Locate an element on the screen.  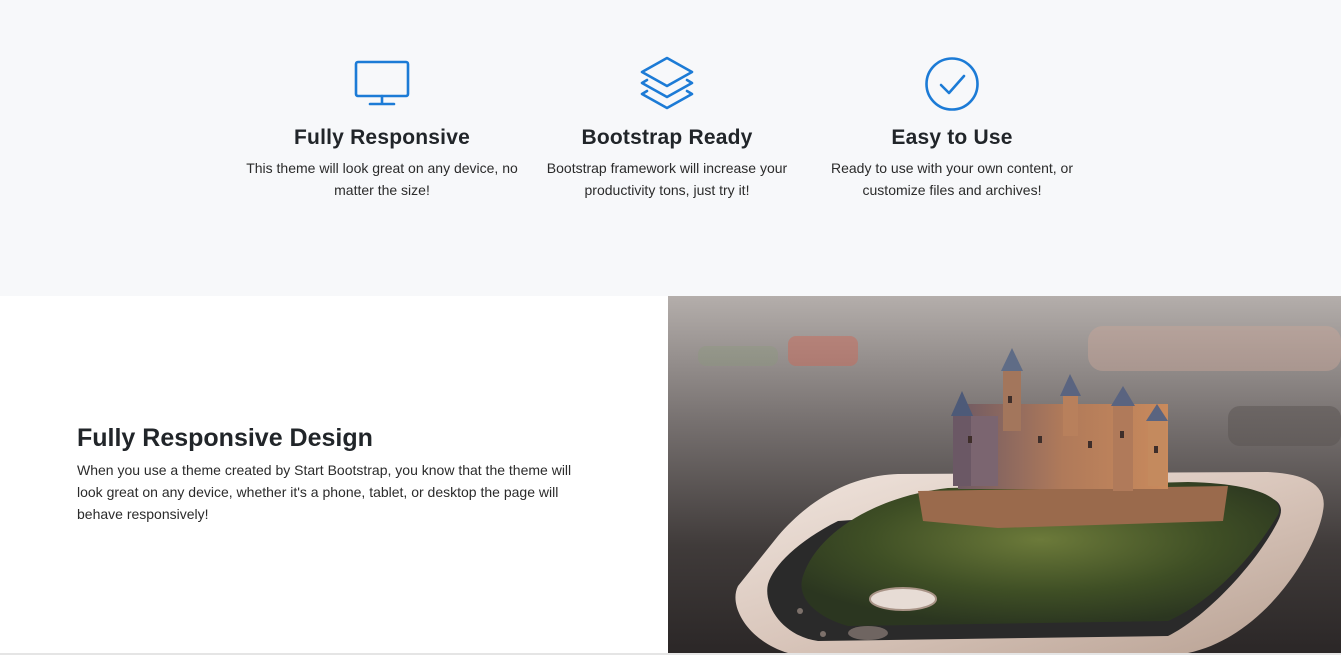
feature-title: Fully Responsive is located at coordinates (382, 137).